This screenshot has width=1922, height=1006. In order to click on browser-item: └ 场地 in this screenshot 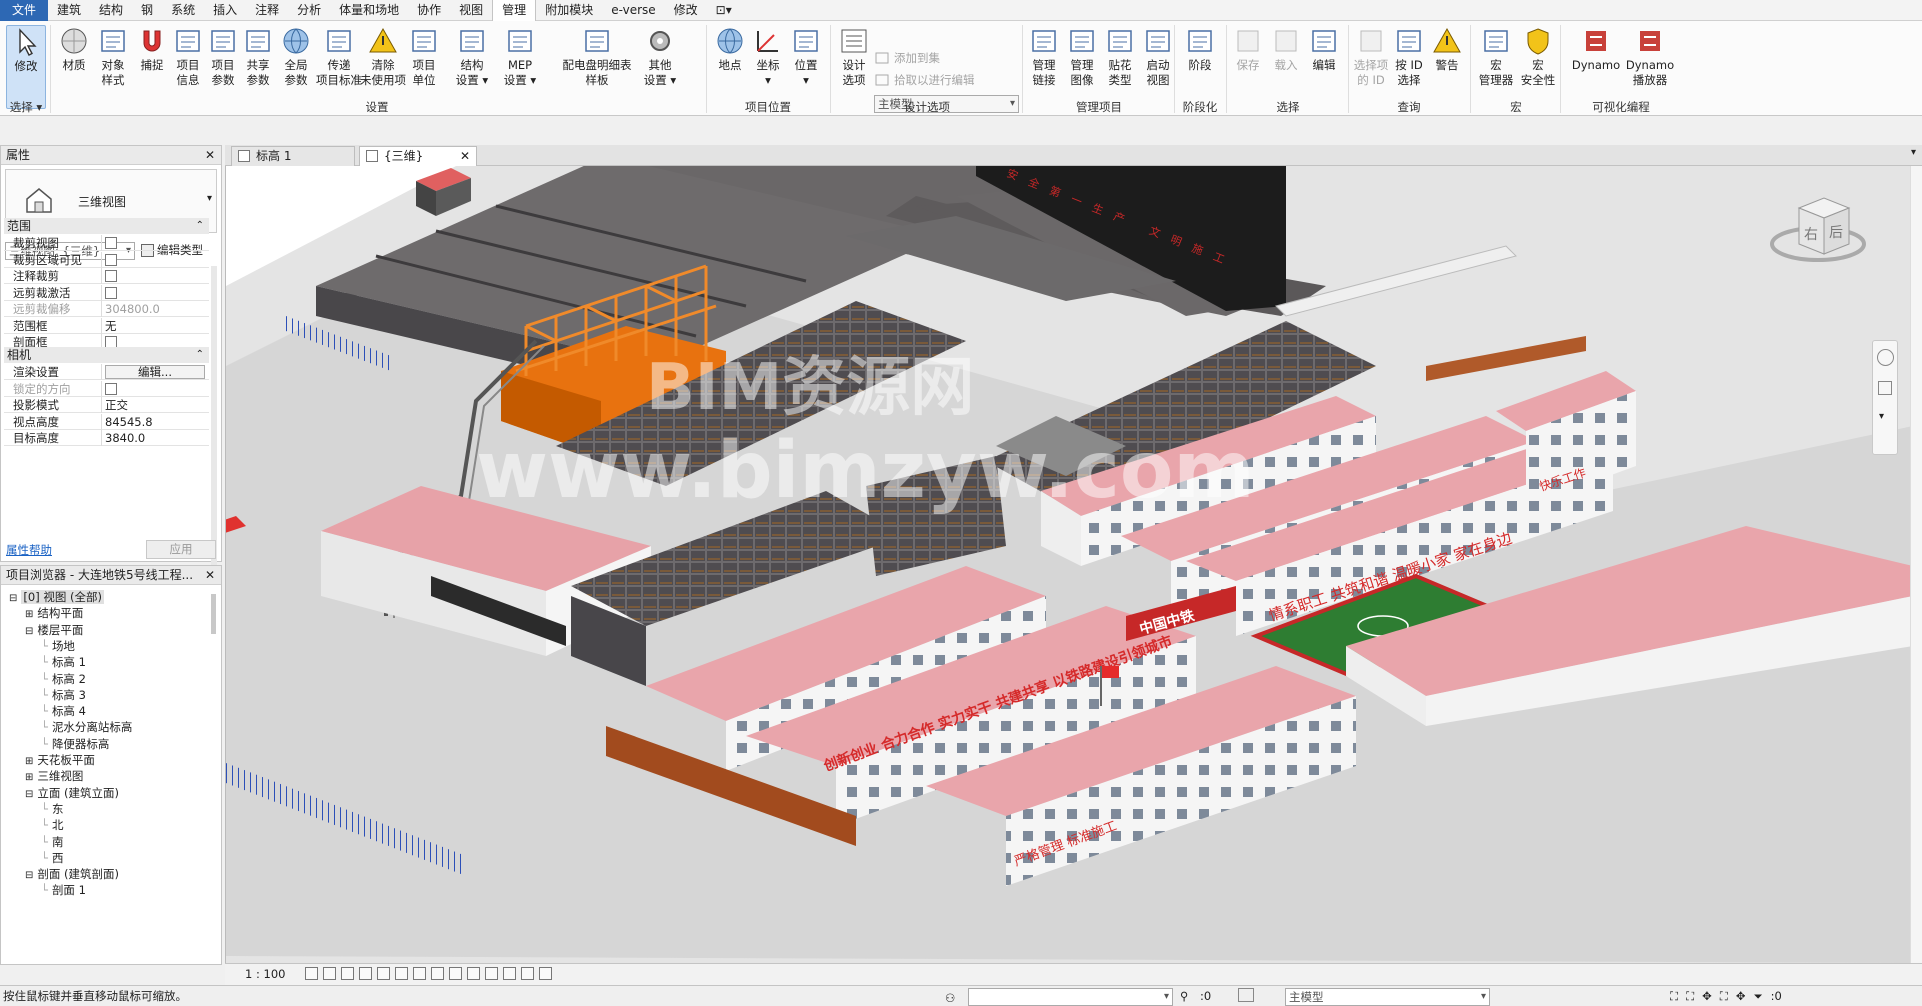, I will do `click(58, 646)`.